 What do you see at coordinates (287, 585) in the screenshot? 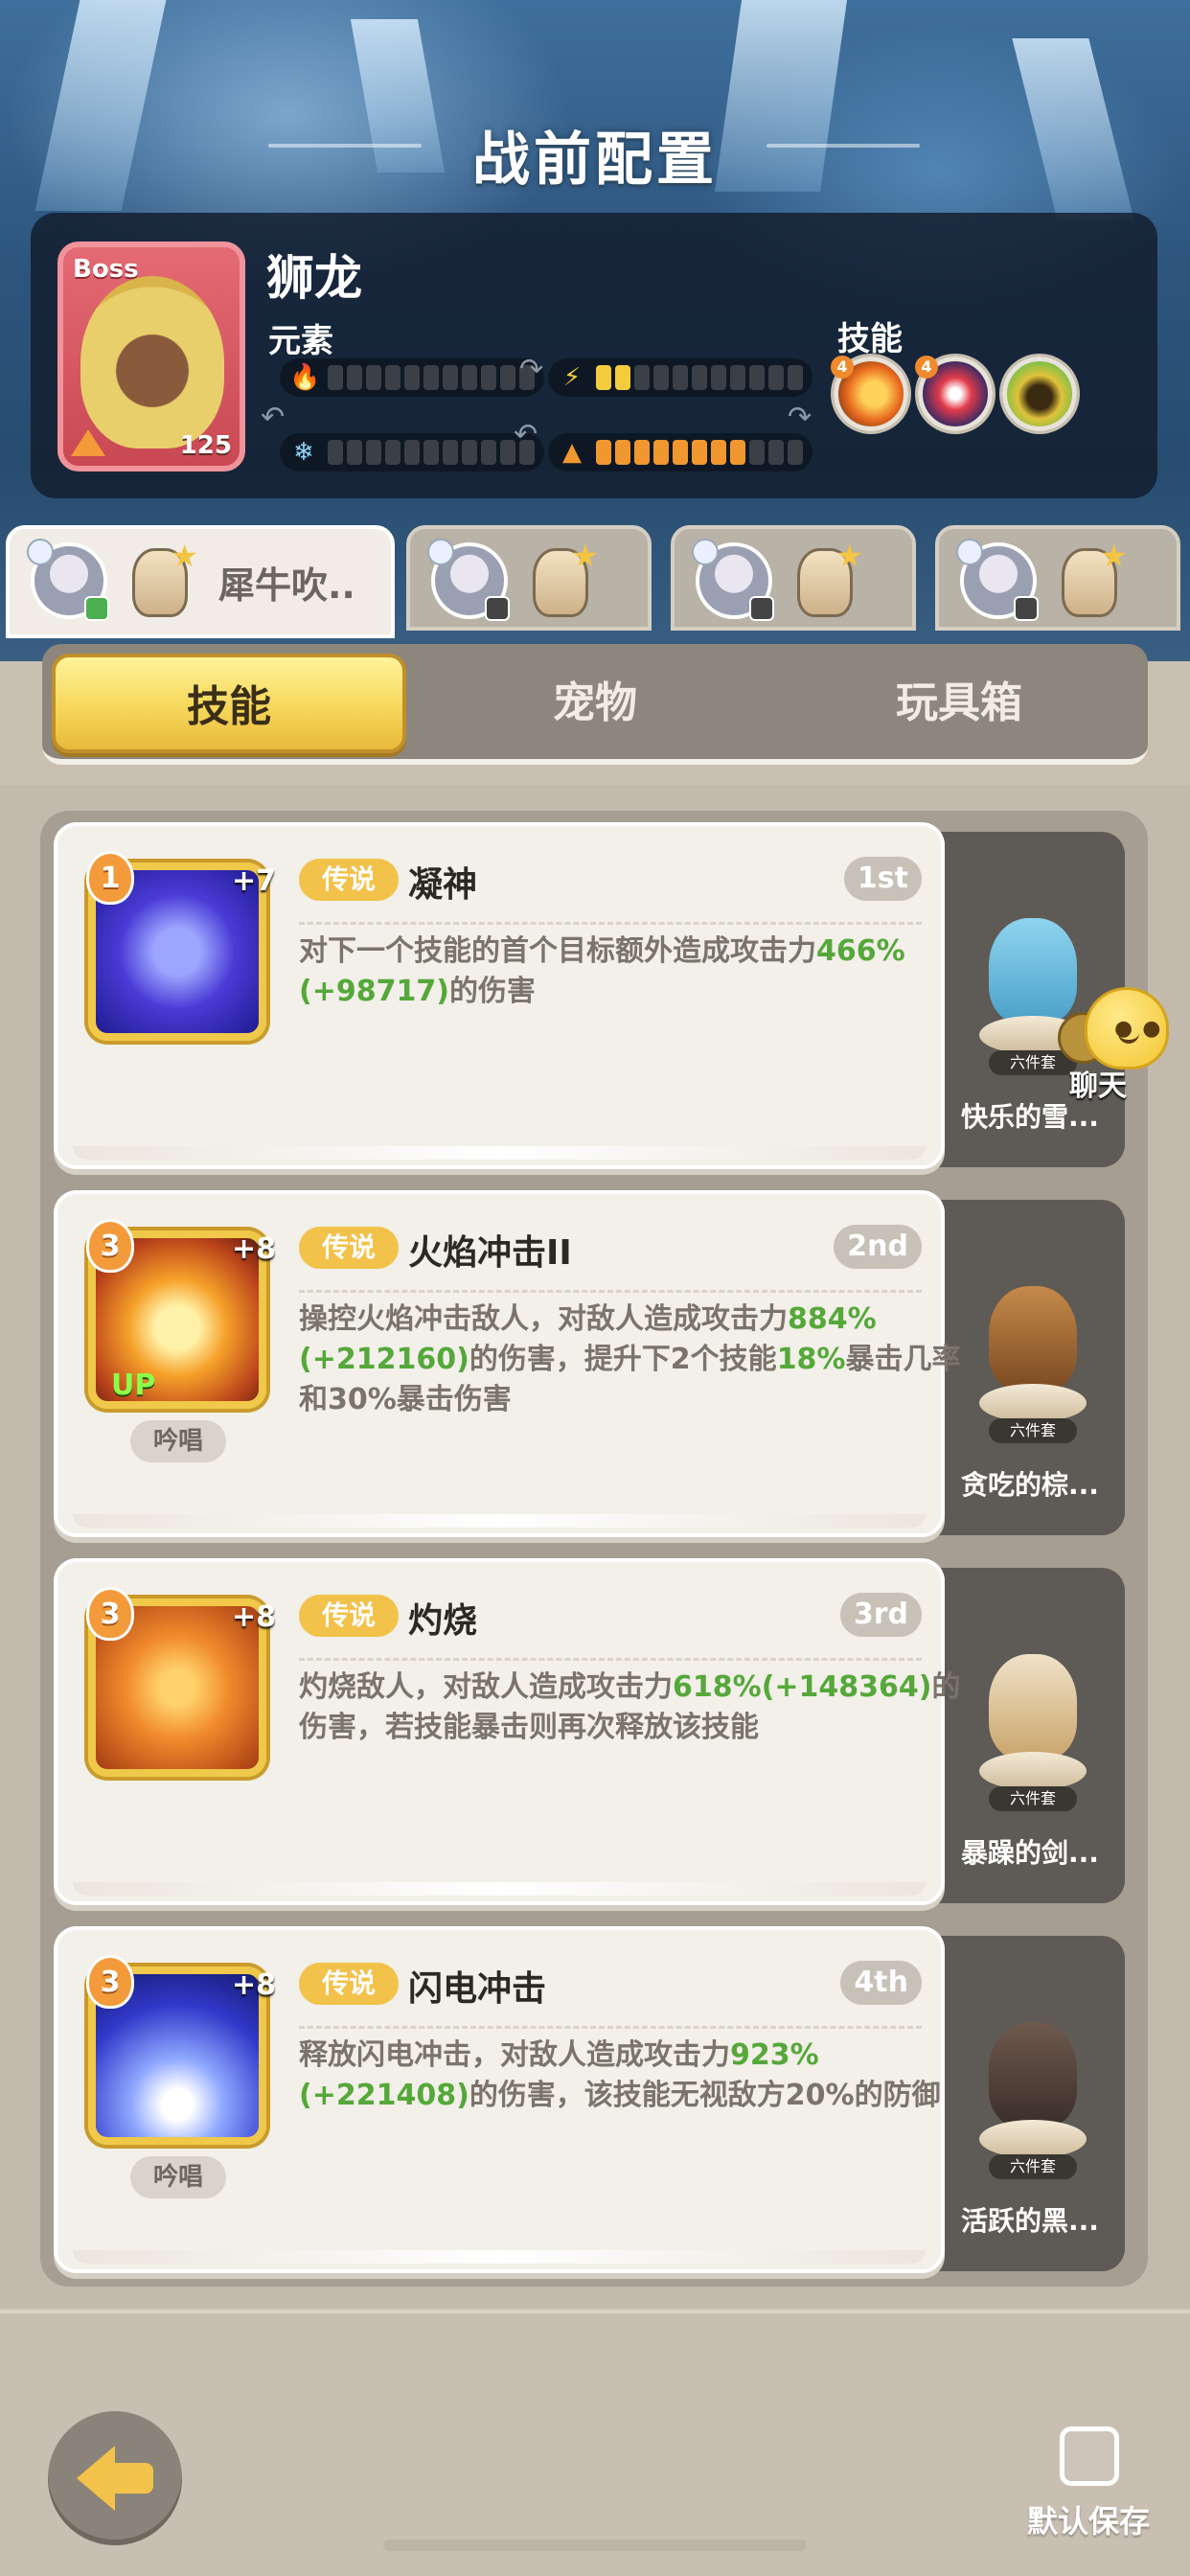
I see `hero-name: 犀牛吹..` at bounding box center [287, 585].